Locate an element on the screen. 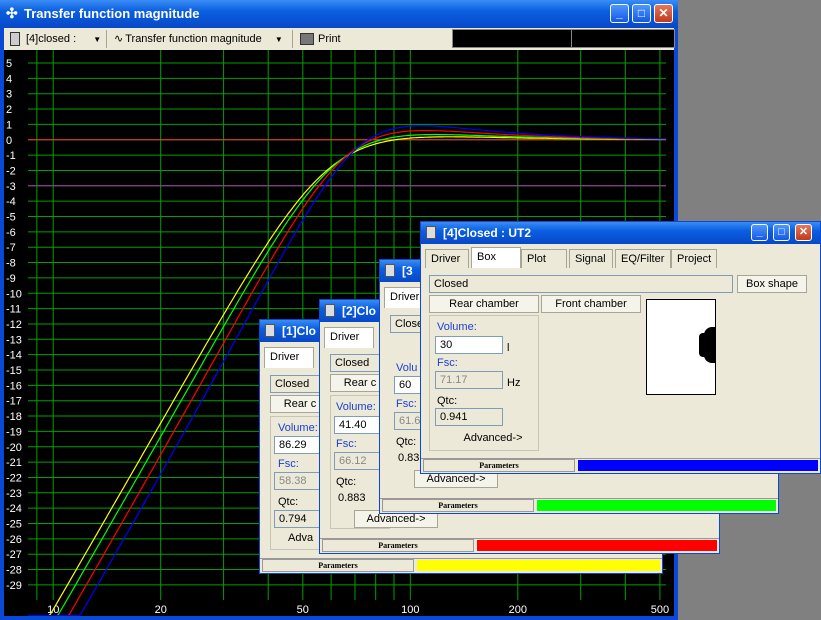 The width and height of the screenshot is (821, 620). chevron-down-icon: ▼ is located at coordinates (97, 39).